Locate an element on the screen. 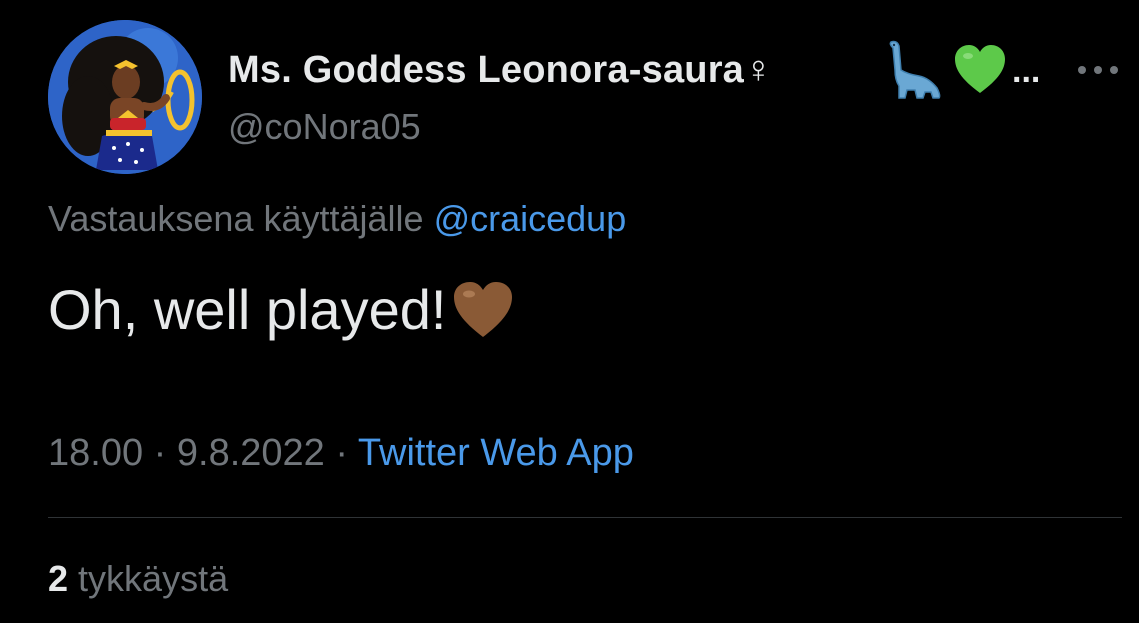 The image size is (1139, 623). reply-mention-link: @craicedup is located at coordinates (530, 218).